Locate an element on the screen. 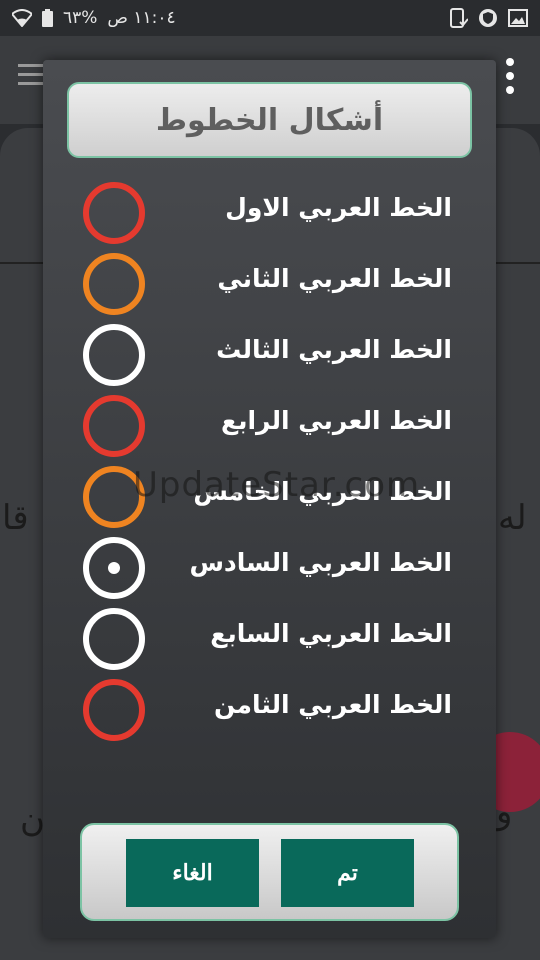  font-option-row: الخط العربي الثالث is located at coordinates (269, 355).